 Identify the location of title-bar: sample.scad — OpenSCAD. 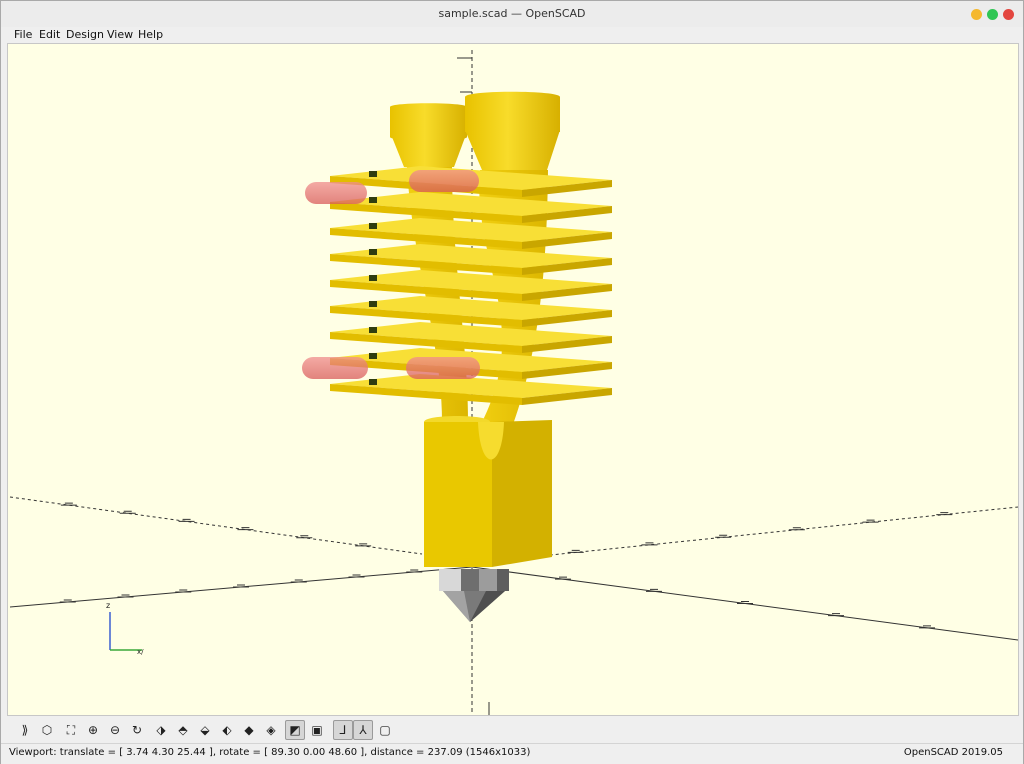
(512, 14).